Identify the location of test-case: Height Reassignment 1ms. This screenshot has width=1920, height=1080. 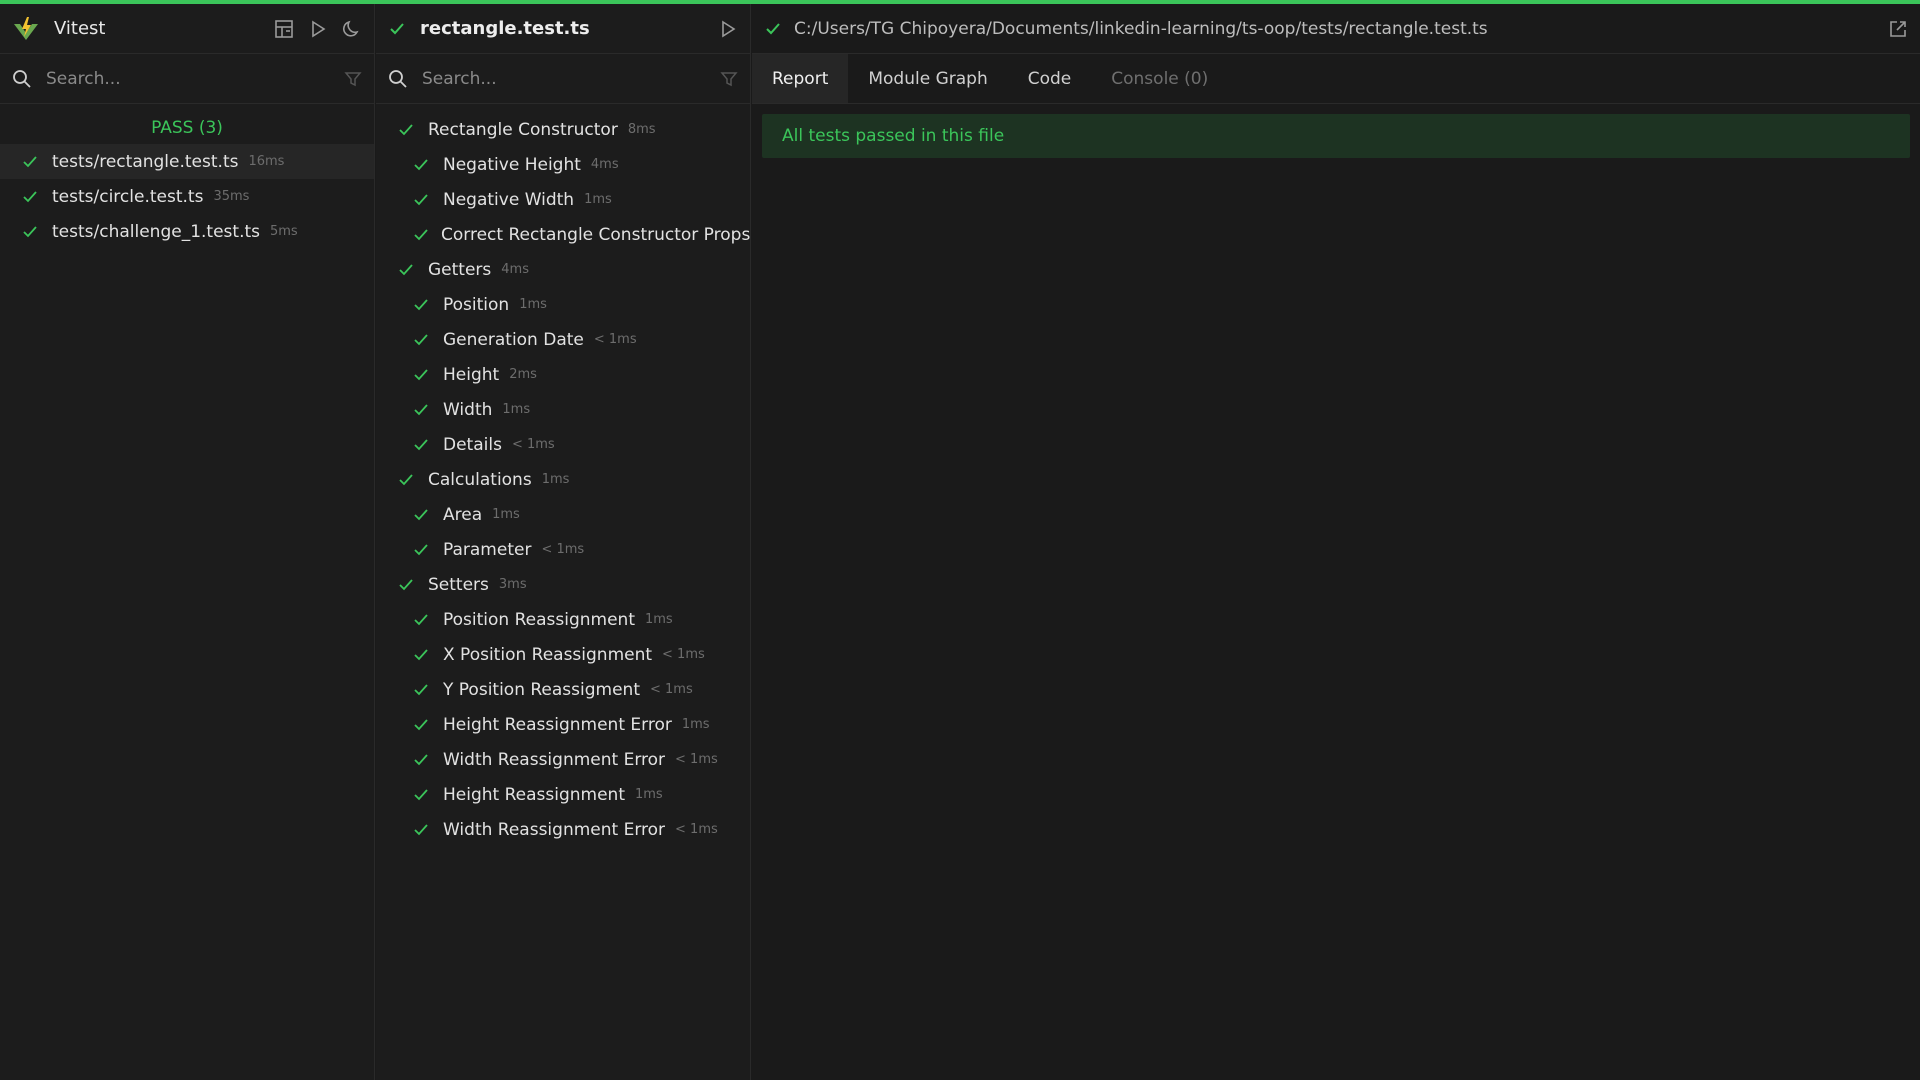
(563, 794).